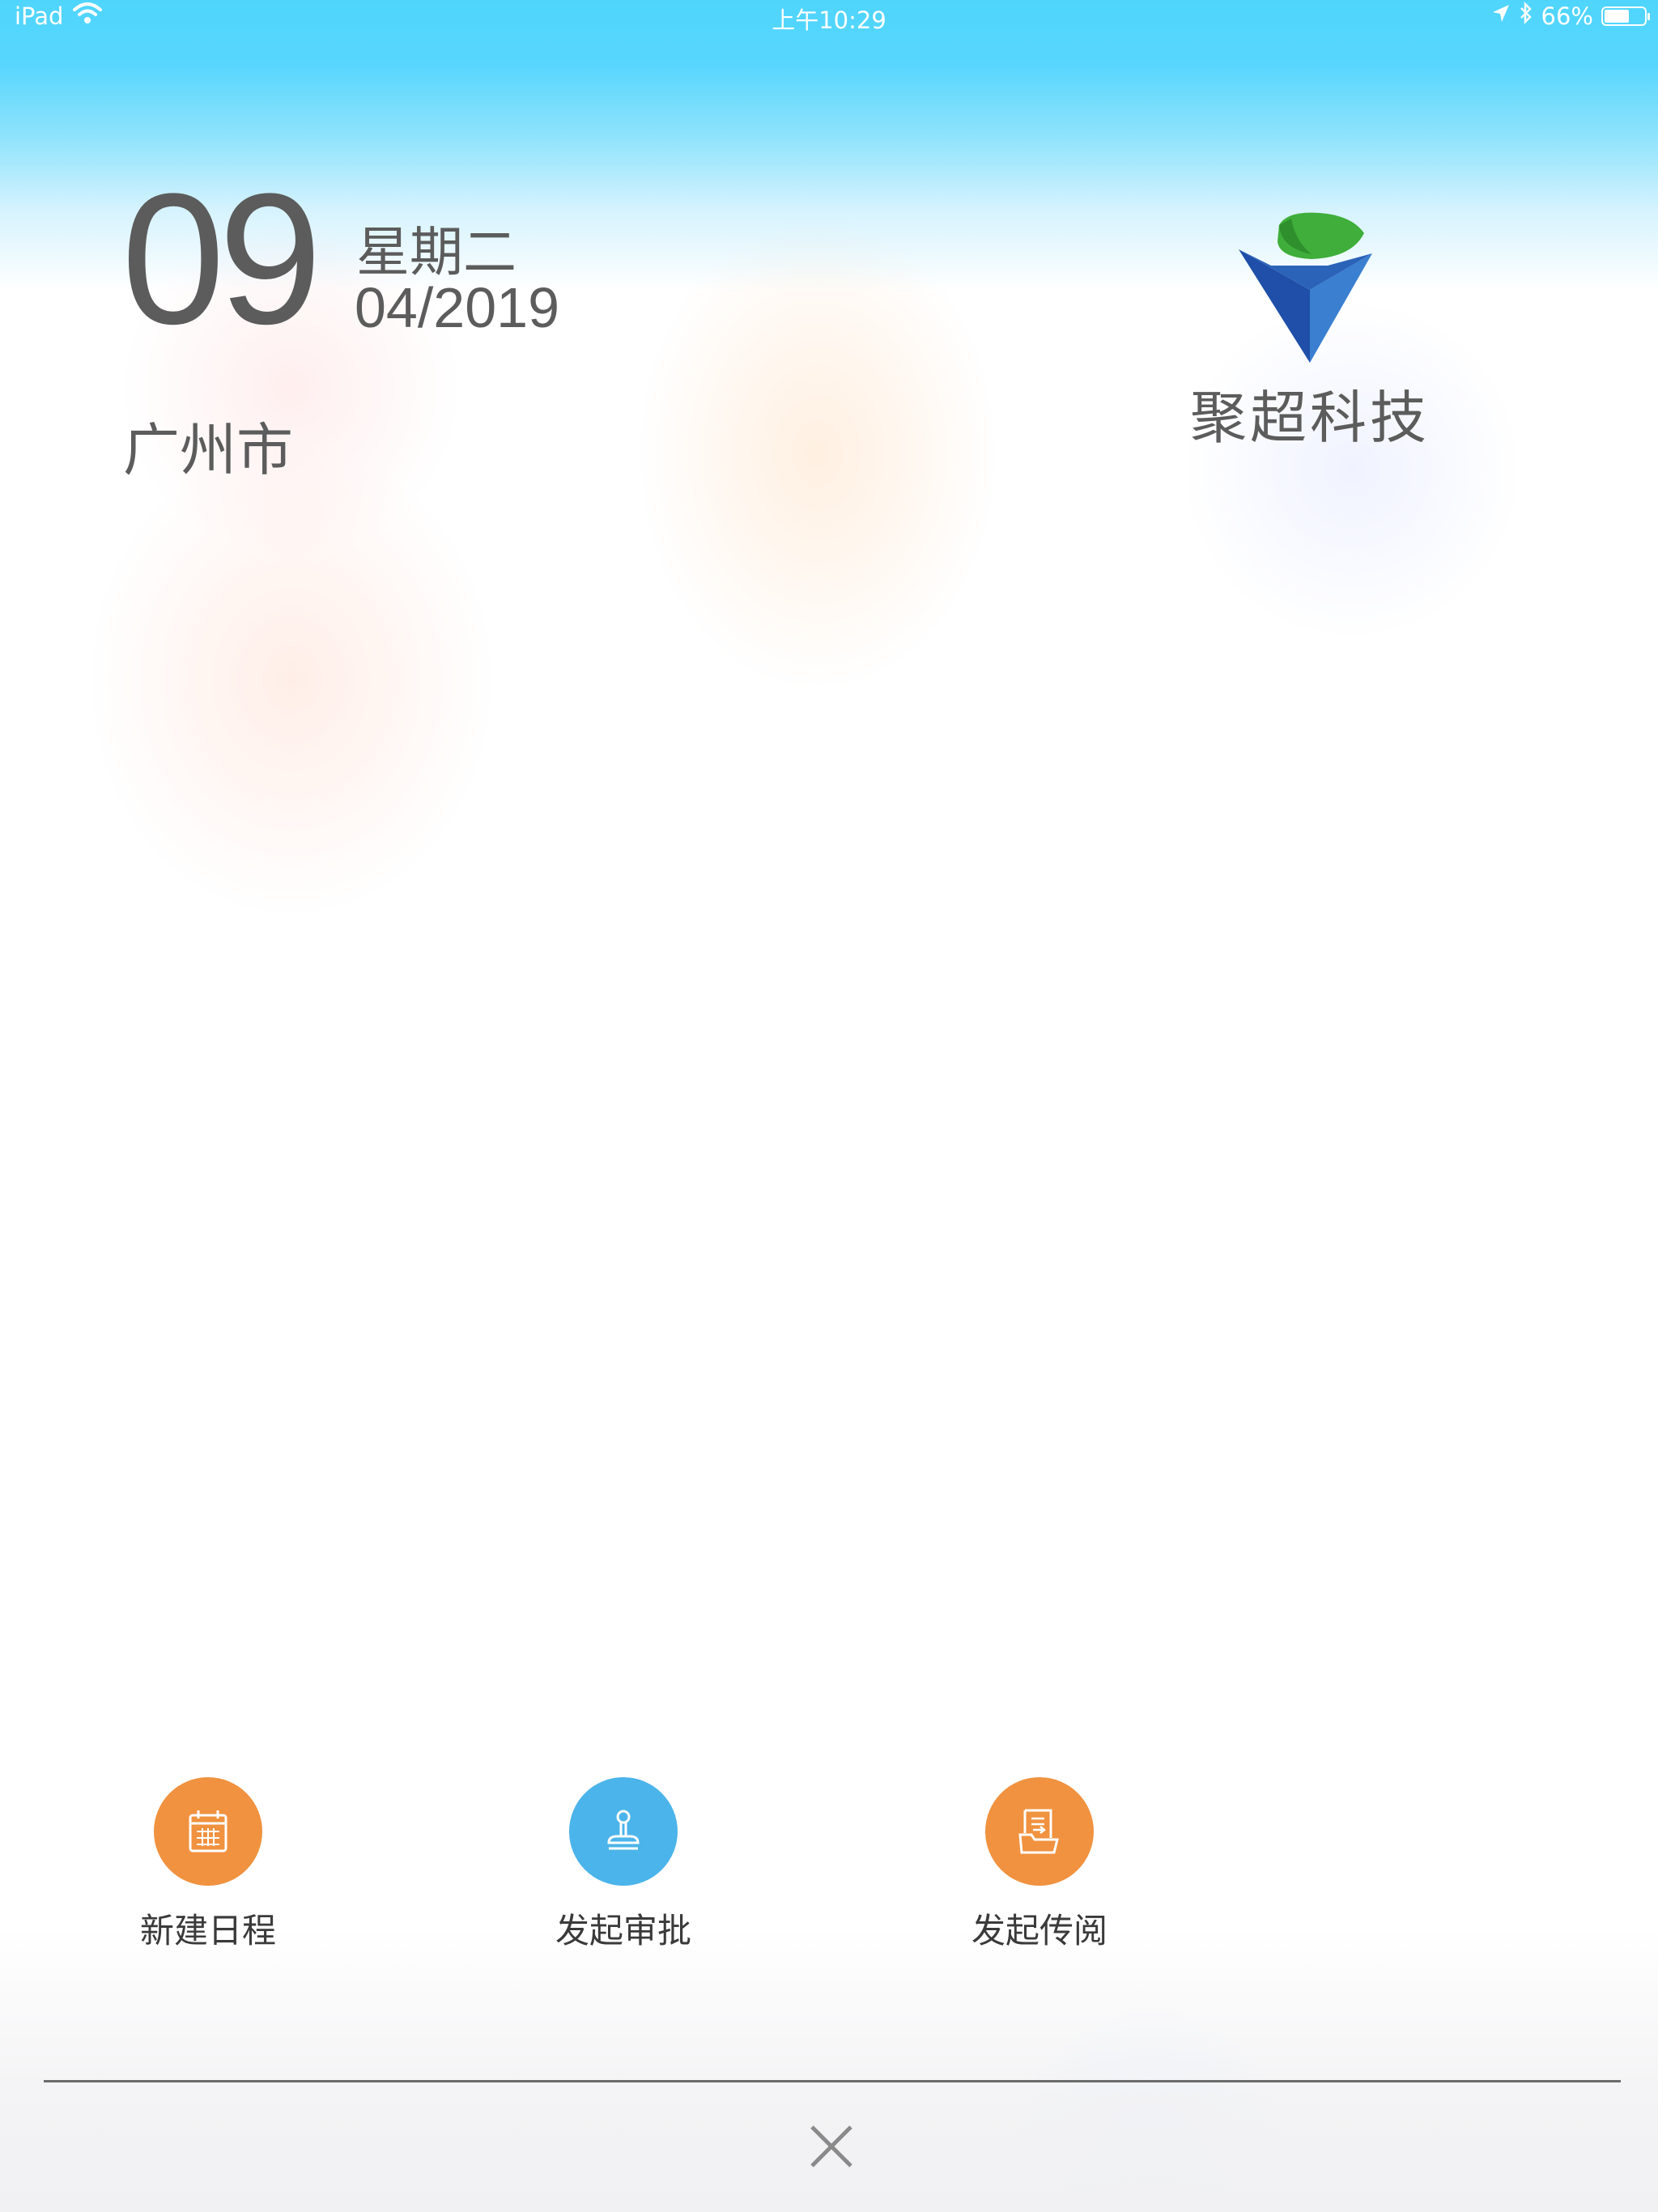 The height and width of the screenshot is (2212, 1658). Describe the element at coordinates (1501, 16) in the screenshot. I see `location-arrow-icon` at that location.